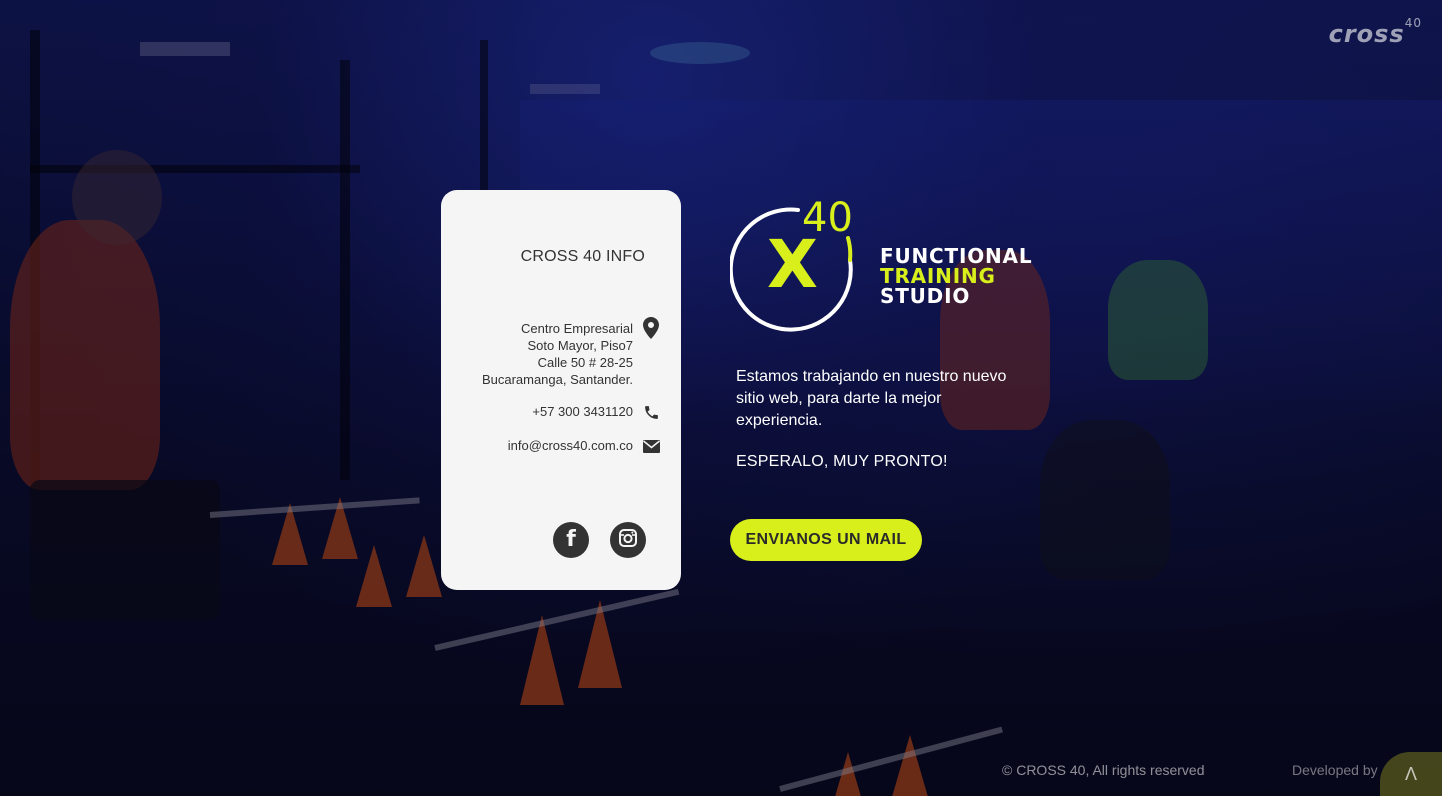 Image resolution: width=1442 pixels, height=796 pixels. What do you see at coordinates (1335, 770) in the screenshot?
I see `developed-by-text: Developed by` at bounding box center [1335, 770].